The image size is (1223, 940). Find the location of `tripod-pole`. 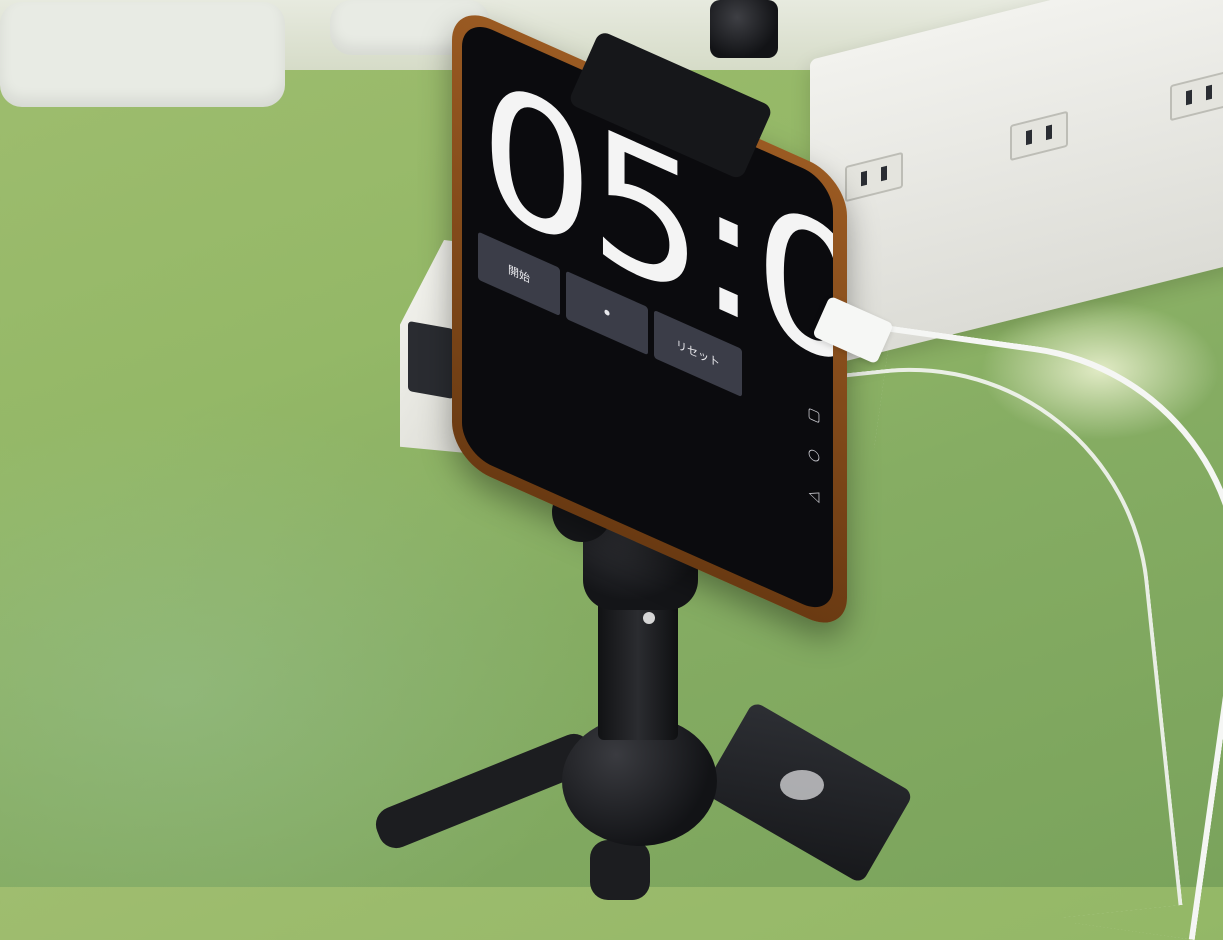

tripod-pole is located at coordinates (638, 665).